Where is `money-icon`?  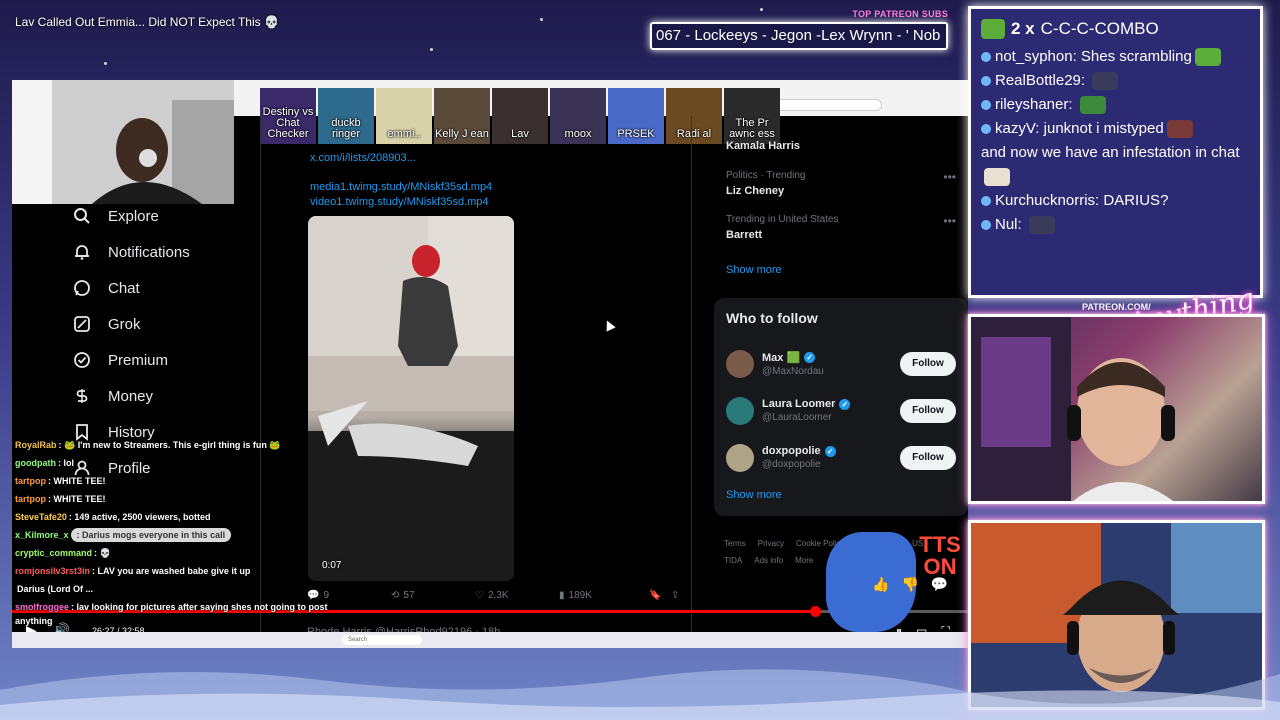 money-icon is located at coordinates (82, 396).